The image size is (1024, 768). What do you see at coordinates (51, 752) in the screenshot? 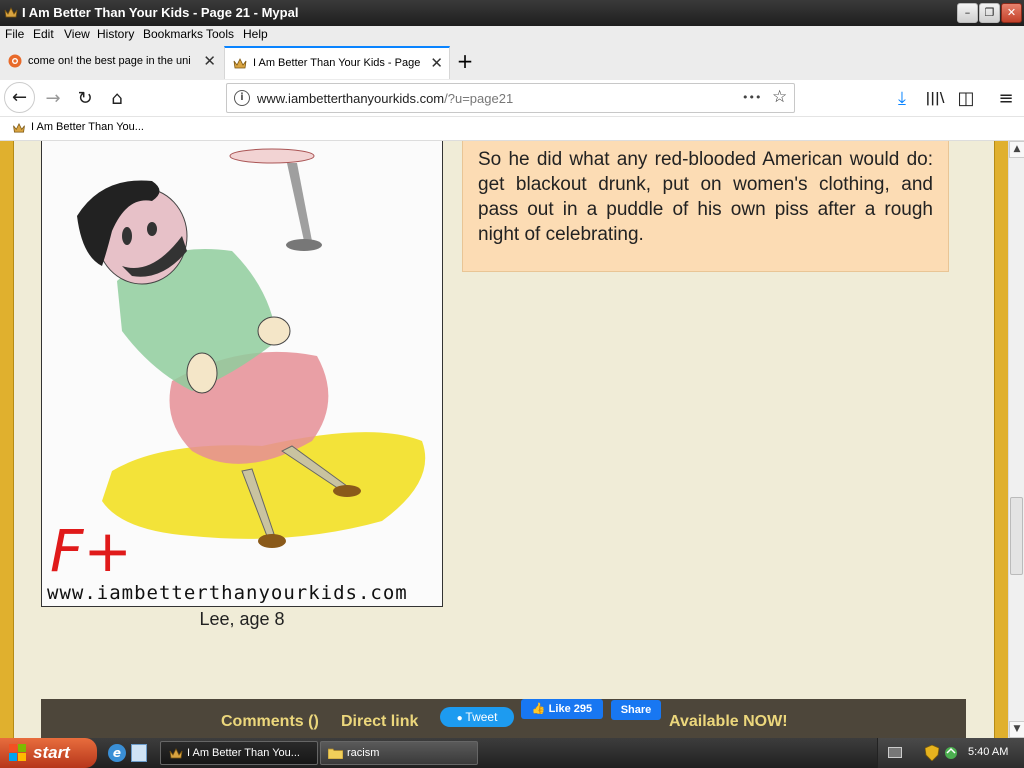
I see `start-label: start` at bounding box center [51, 752].